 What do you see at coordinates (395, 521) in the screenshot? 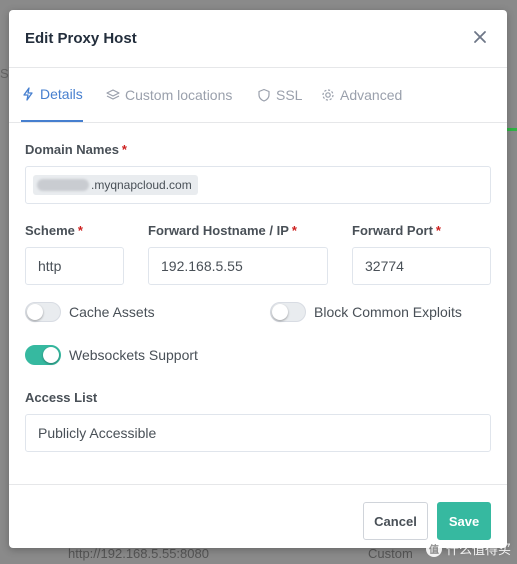
I see `cancel-button: Cancel` at bounding box center [395, 521].